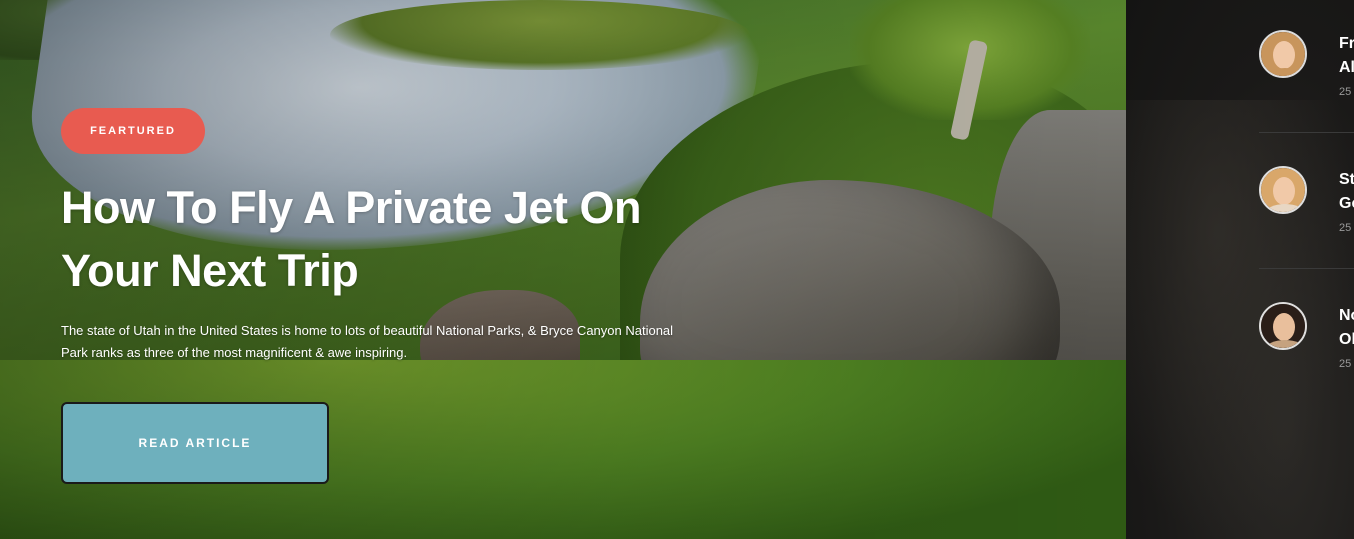 This screenshot has width=1354, height=539. I want to click on sidebar-post: St Ge 25, so click(1306, 204).